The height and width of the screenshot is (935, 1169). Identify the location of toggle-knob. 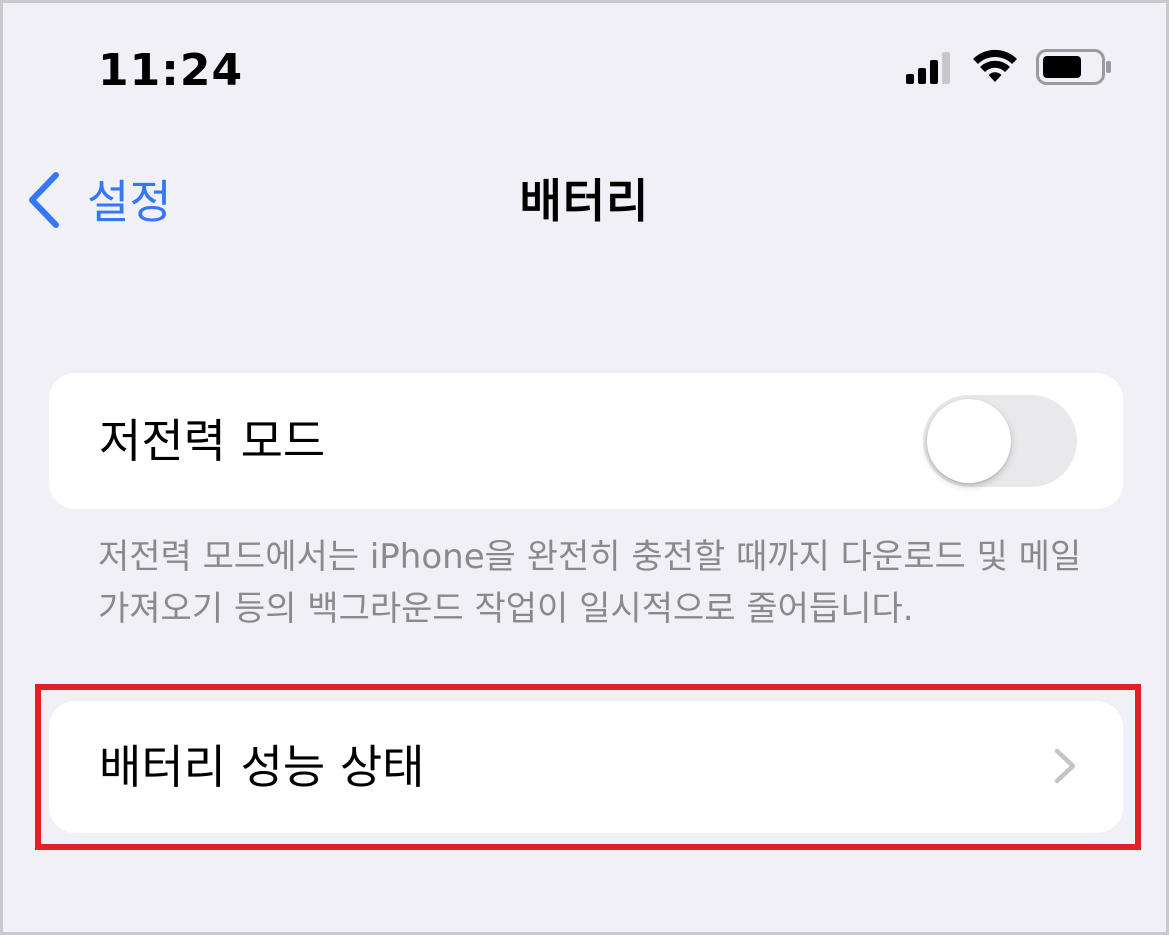
(969, 441).